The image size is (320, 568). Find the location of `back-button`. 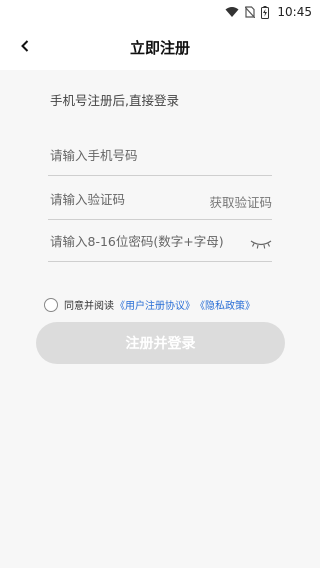

back-button is located at coordinates (25, 47).